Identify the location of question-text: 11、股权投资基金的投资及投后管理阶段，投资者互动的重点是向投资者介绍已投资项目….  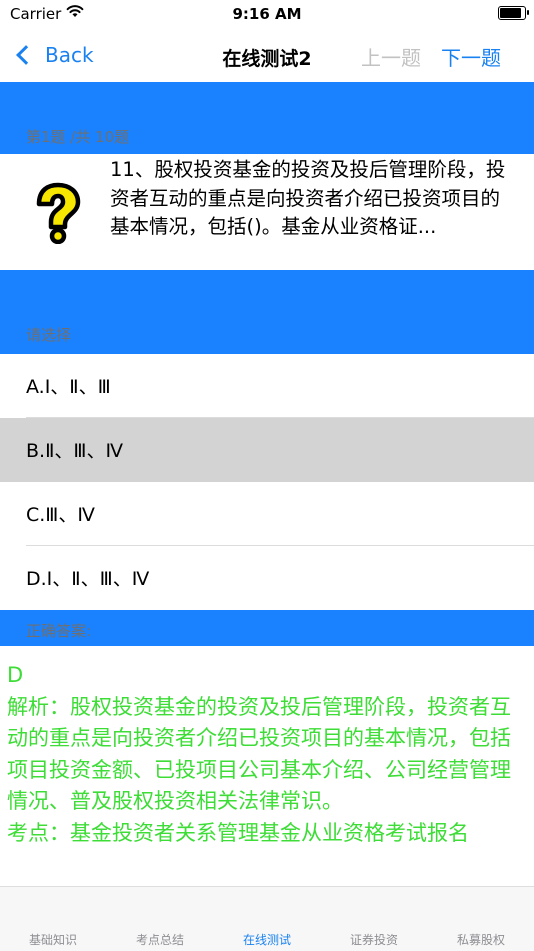
(308, 198).